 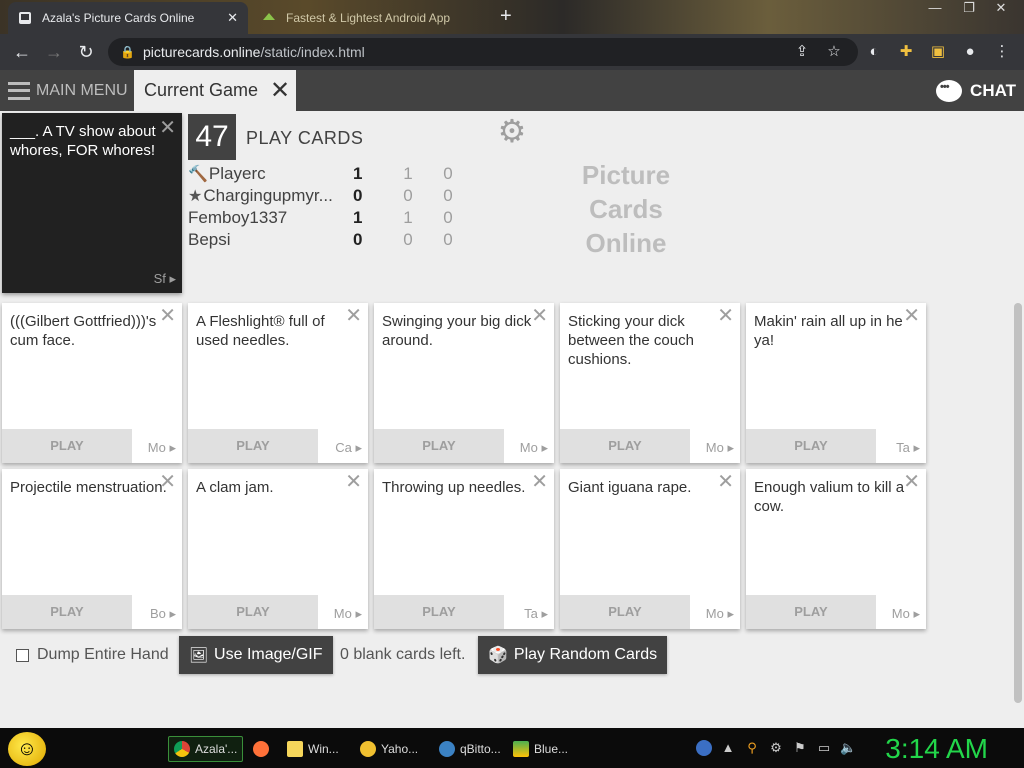 What do you see at coordinates (498, 655) in the screenshot?
I see `dice-icon: 🎲` at bounding box center [498, 655].